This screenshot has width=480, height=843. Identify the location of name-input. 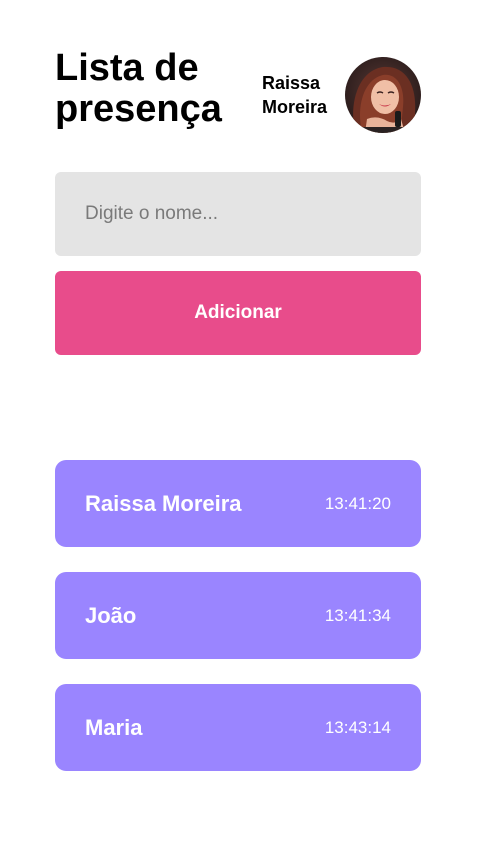
(238, 214).